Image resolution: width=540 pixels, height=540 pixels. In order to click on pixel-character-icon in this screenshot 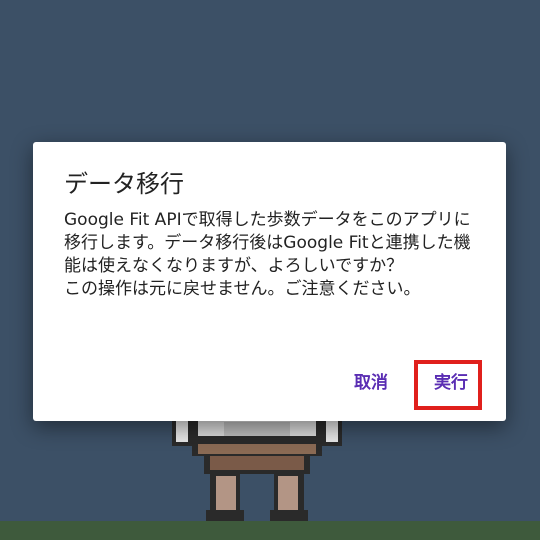, I will do `click(257, 470)`.